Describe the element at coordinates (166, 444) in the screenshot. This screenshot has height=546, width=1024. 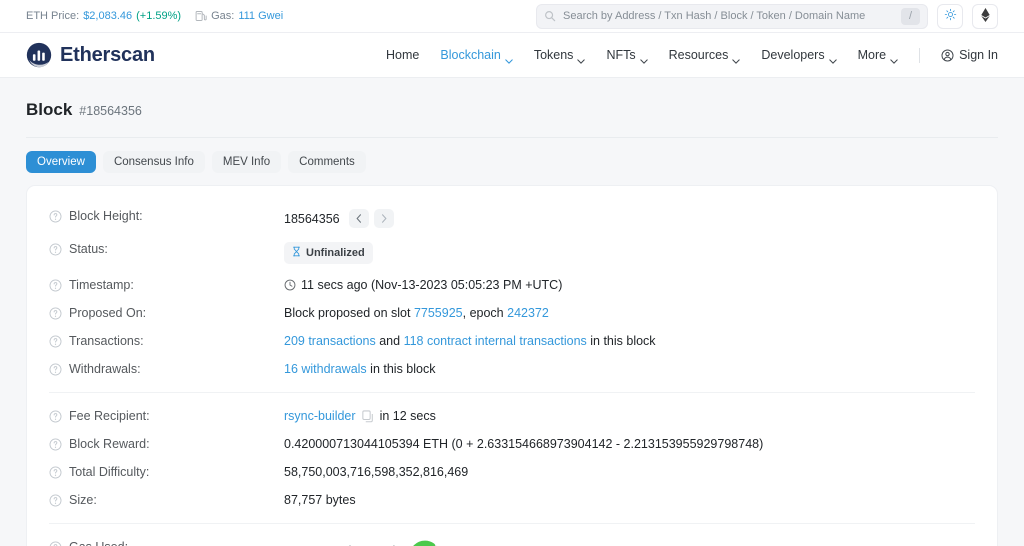
I see `label-block-reward: Block Reward:` at that location.